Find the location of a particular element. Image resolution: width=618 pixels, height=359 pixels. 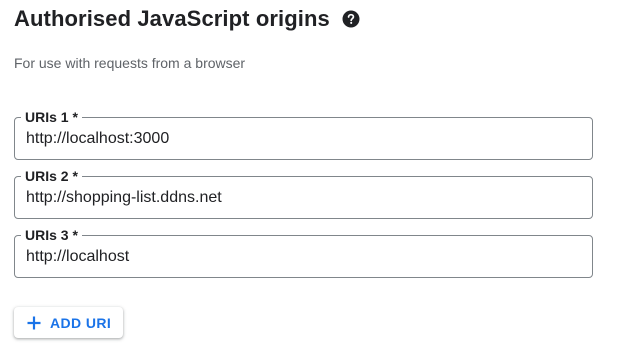

uri-field-3: URIs 3 * is located at coordinates (303, 252).